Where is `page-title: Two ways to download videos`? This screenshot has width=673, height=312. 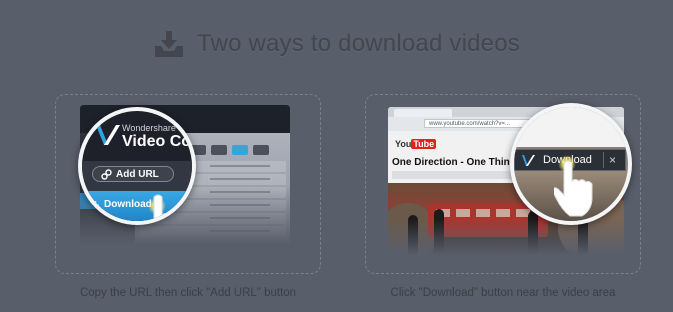 page-title: Two ways to download videos is located at coordinates (358, 43).